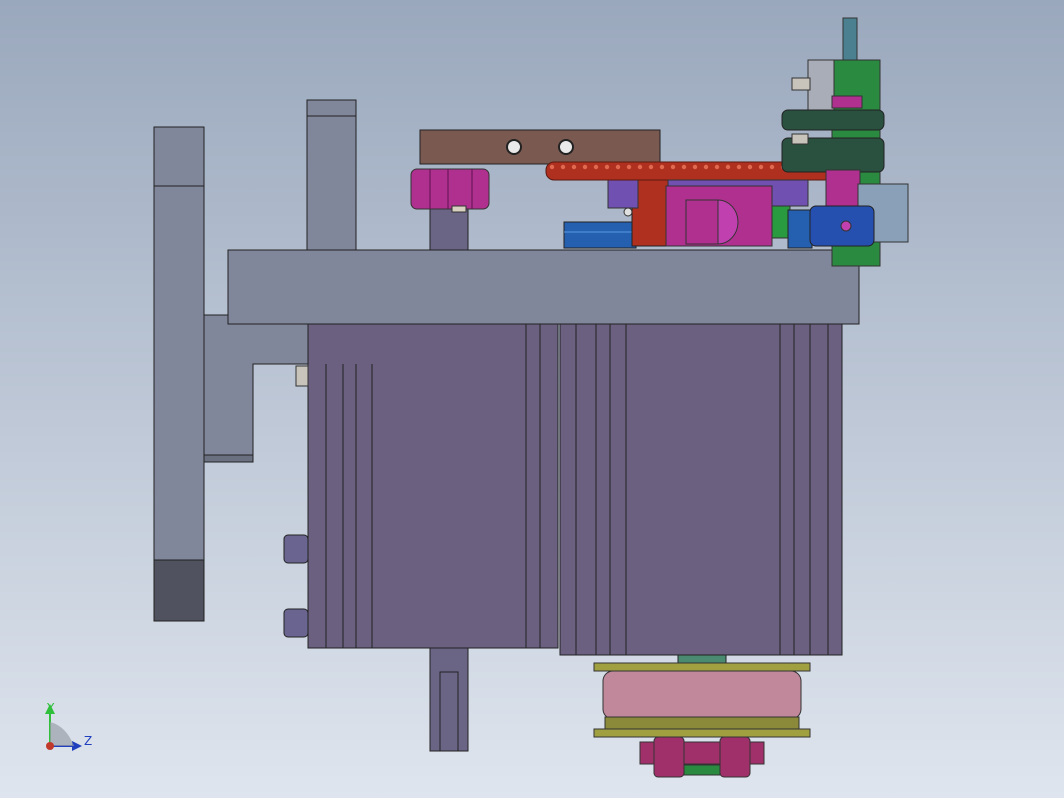  Describe the element at coordinates (600, 235) in the screenshot. I see `blue-rail-left` at that location.